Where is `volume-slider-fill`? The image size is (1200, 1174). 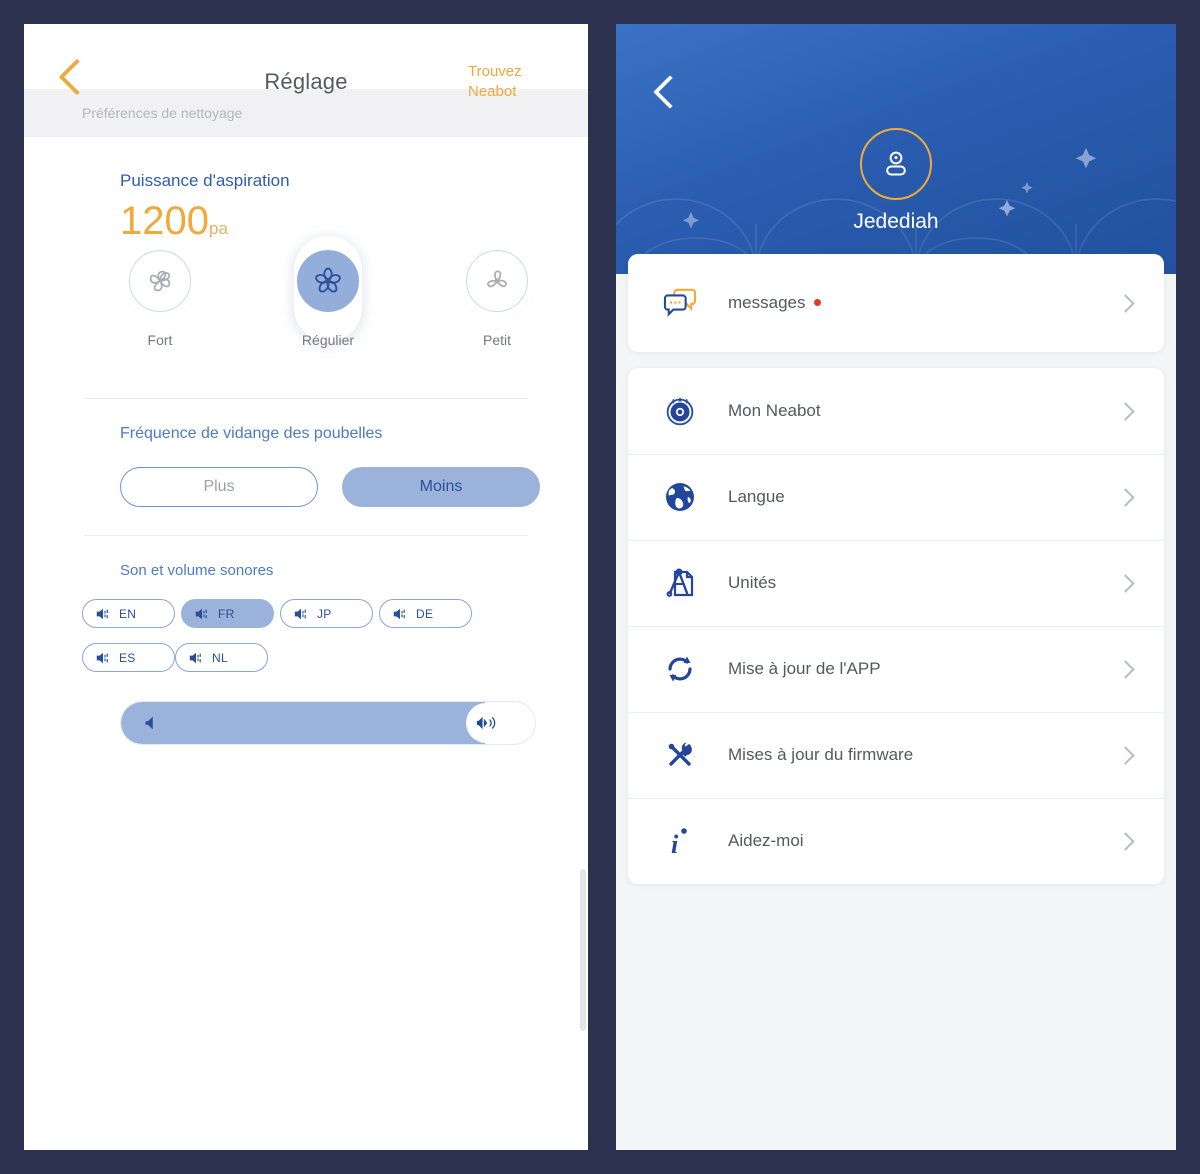 volume-slider-fill is located at coordinates (303, 723).